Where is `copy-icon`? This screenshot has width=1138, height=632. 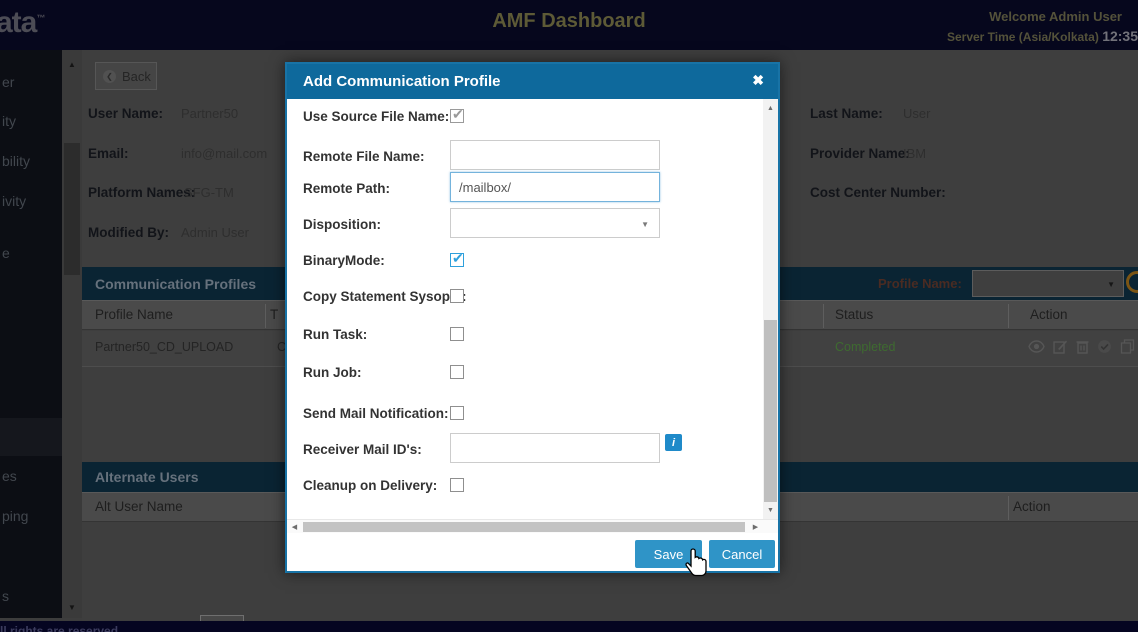 copy-icon is located at coordinates (1127, 346).